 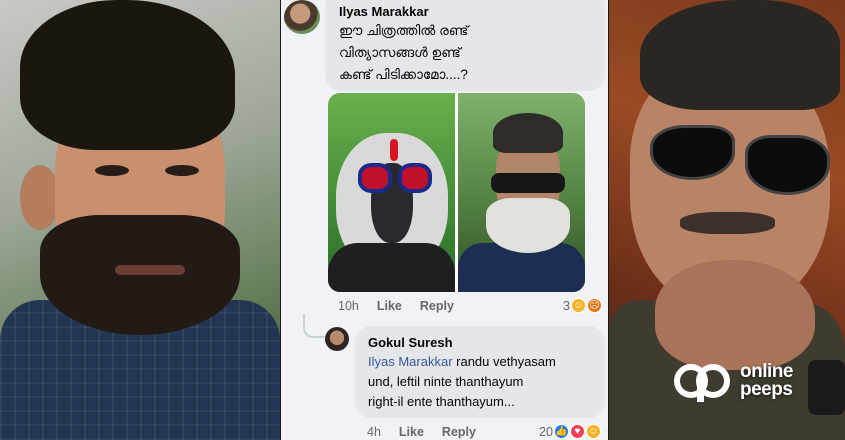 What do you see at coordinates (561, 431) in the screenshot?
I see `like-icon: 👍` at bounding box center [561, 431].